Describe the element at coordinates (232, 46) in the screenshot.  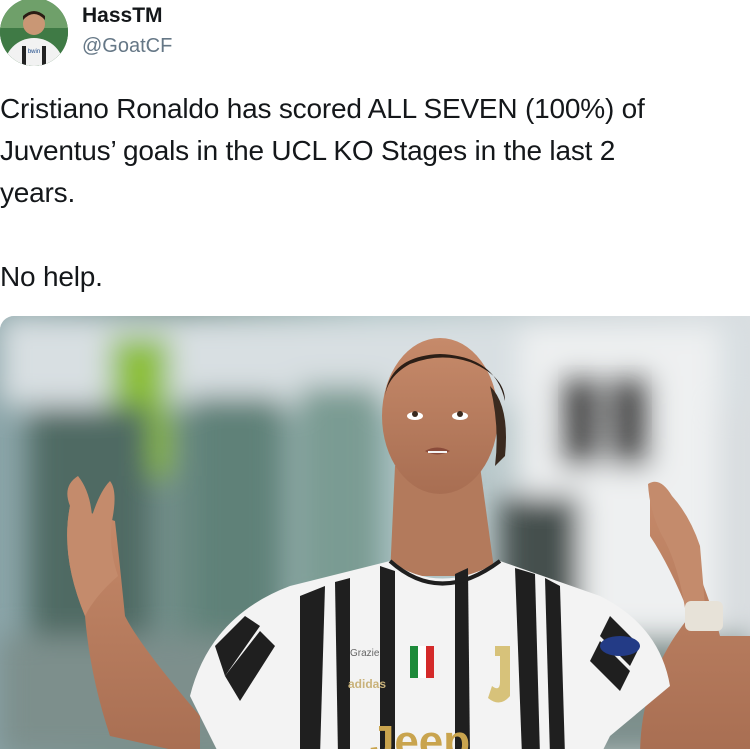
I see `user-handle: @GoatCF` at that location.